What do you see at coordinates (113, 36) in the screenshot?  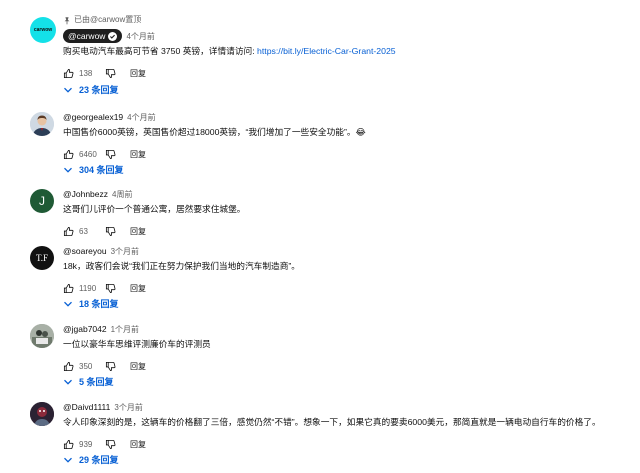 I see `verified-check-icon` at bounding box center [113, 36].